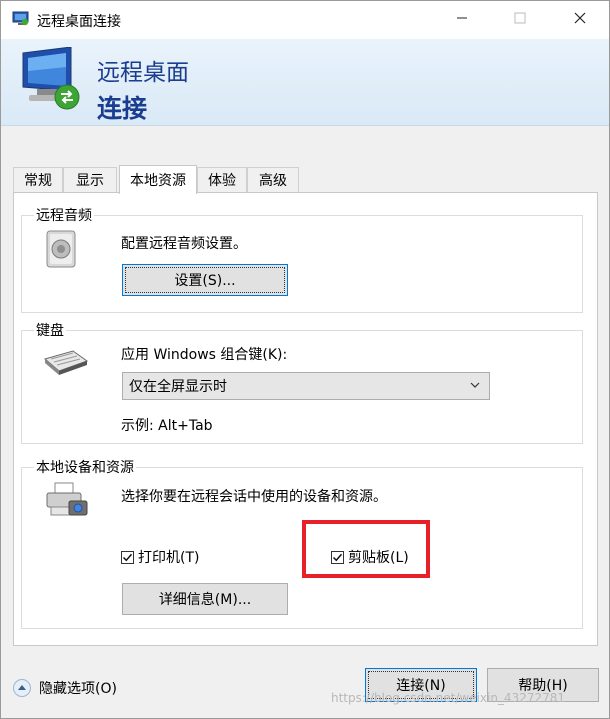 The height and width of the screenshot is (719, 610). What do you see at coordinates (54, 81) in the screenshot?
I see `remote-desktop-monitor-icon` at bounding box center [54, 81].